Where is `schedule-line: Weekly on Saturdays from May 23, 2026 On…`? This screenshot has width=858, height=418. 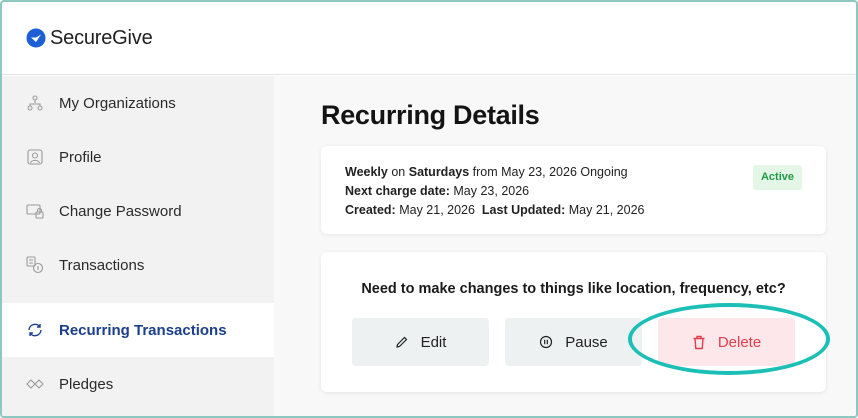 schedule-line: Weekly on Saturdays from May 23, 2026 On… is located at coordinates (573, 172).